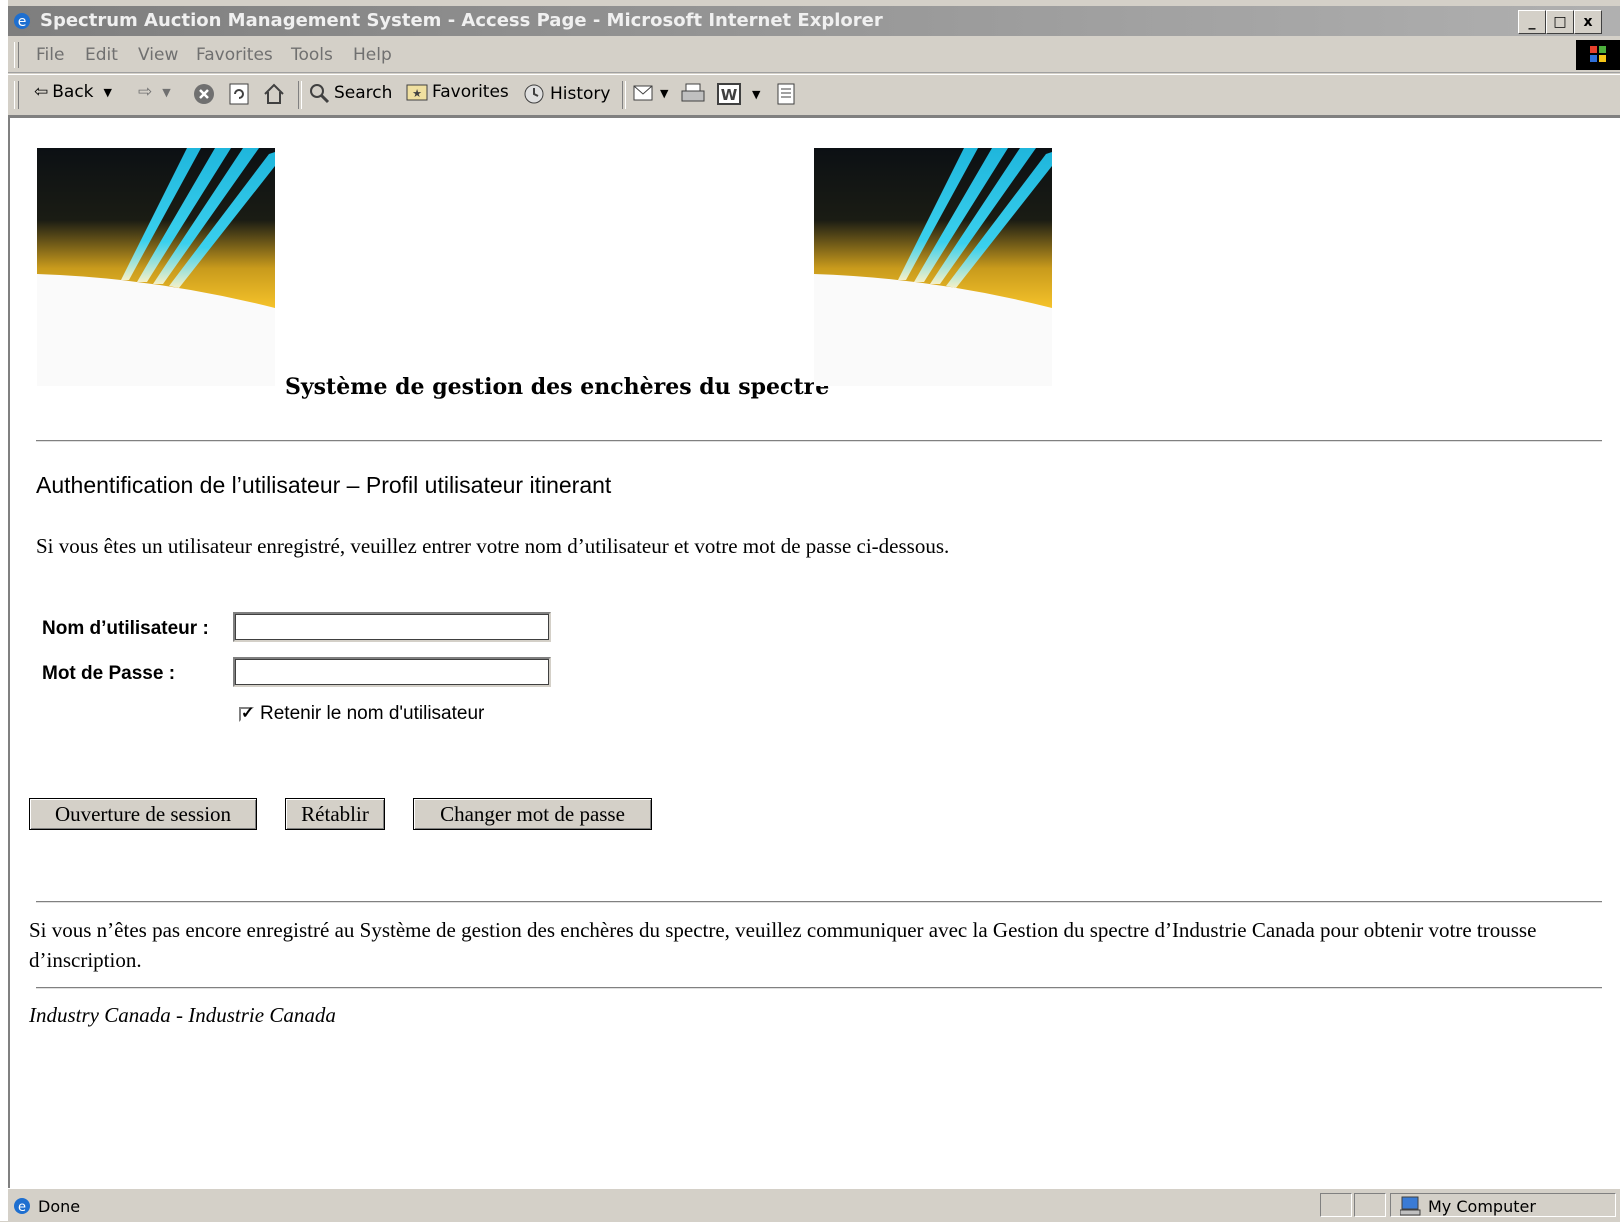 The image size is (1620, 1222). I want to click on status-bar: e Done My Computer, so click(814, 1205).